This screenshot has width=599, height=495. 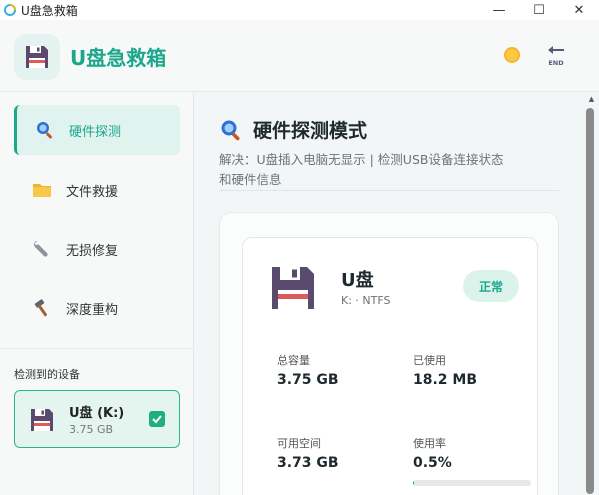 I want to click on sidebar-item-file-rescue: 文件救援, so click(x=97, y=190).